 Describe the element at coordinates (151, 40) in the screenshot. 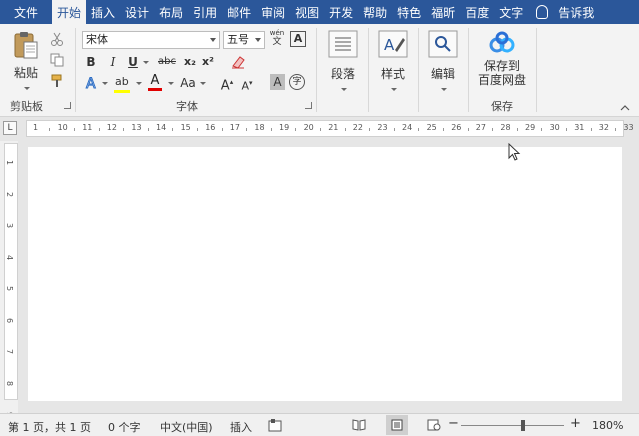

I see `font-family-select: 宋体` at that location.